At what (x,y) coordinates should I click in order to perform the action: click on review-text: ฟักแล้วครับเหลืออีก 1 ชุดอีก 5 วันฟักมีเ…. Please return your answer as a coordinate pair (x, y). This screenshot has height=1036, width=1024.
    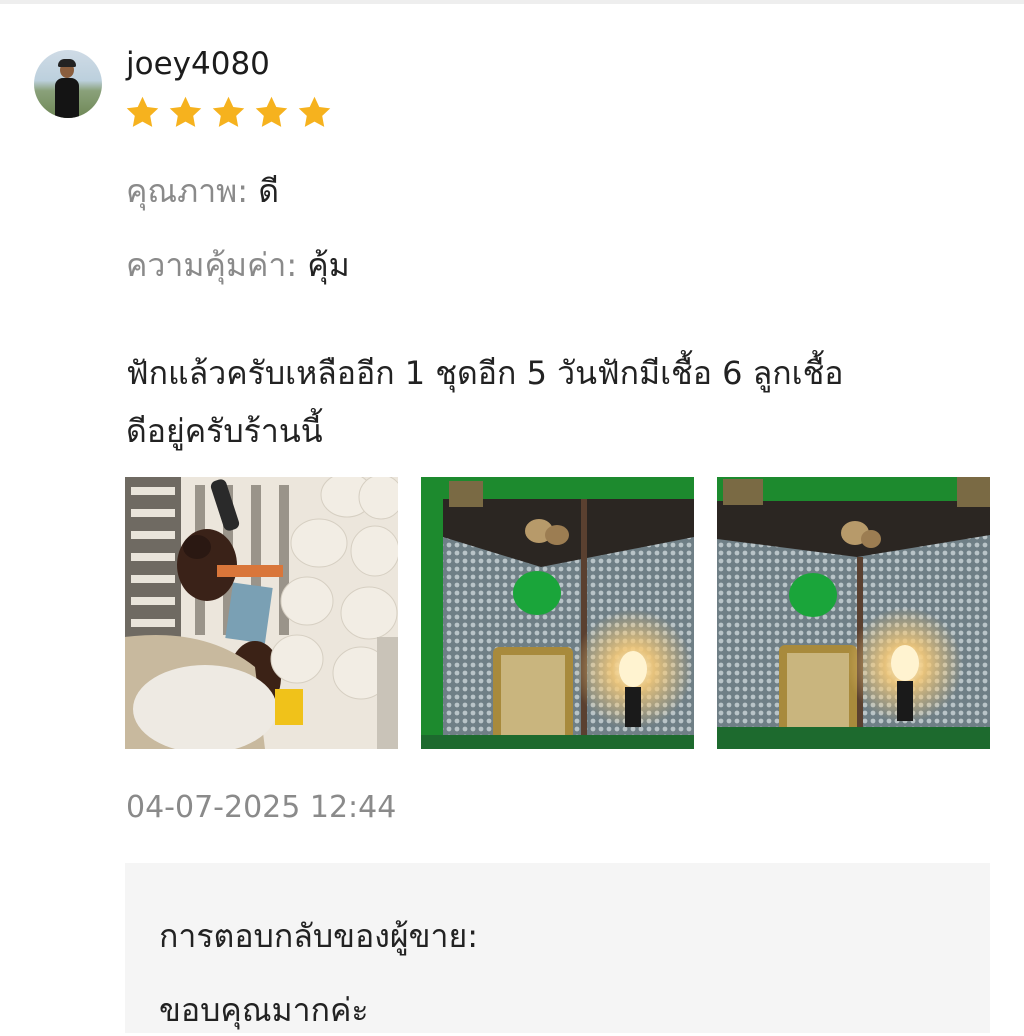
    Looking at the image, I should click on (561, 402).